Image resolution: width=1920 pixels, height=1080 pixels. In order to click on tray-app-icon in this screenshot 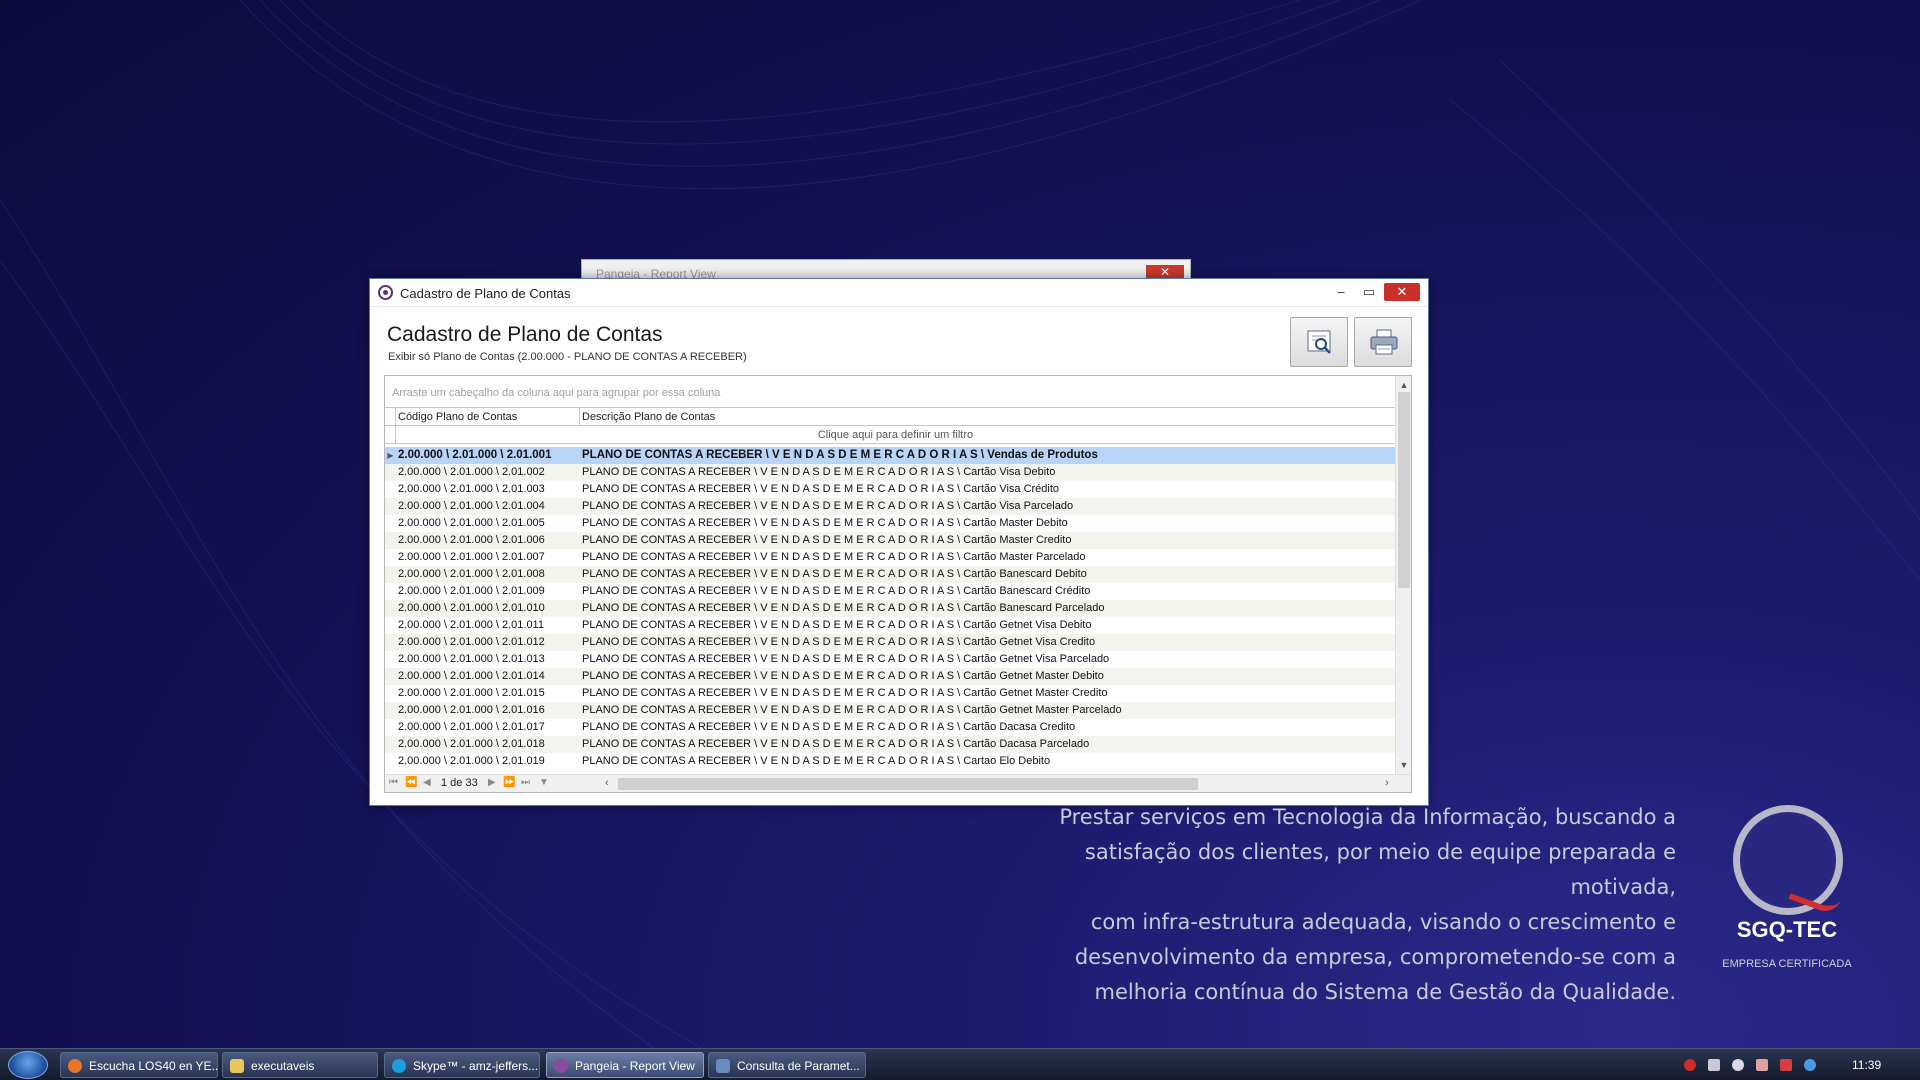, I will do `click(1786, 1065)`.